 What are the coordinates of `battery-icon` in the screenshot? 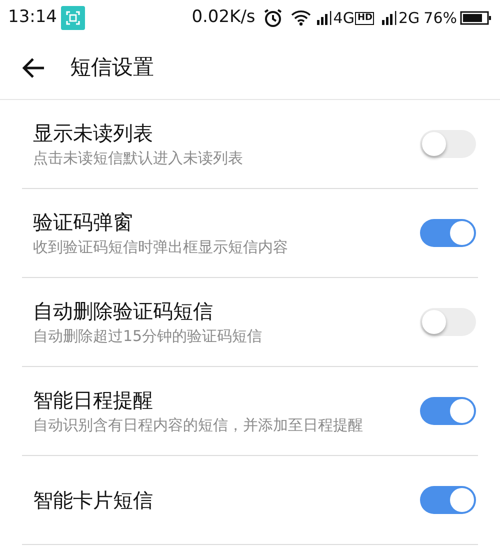 It's located at (476, 18).